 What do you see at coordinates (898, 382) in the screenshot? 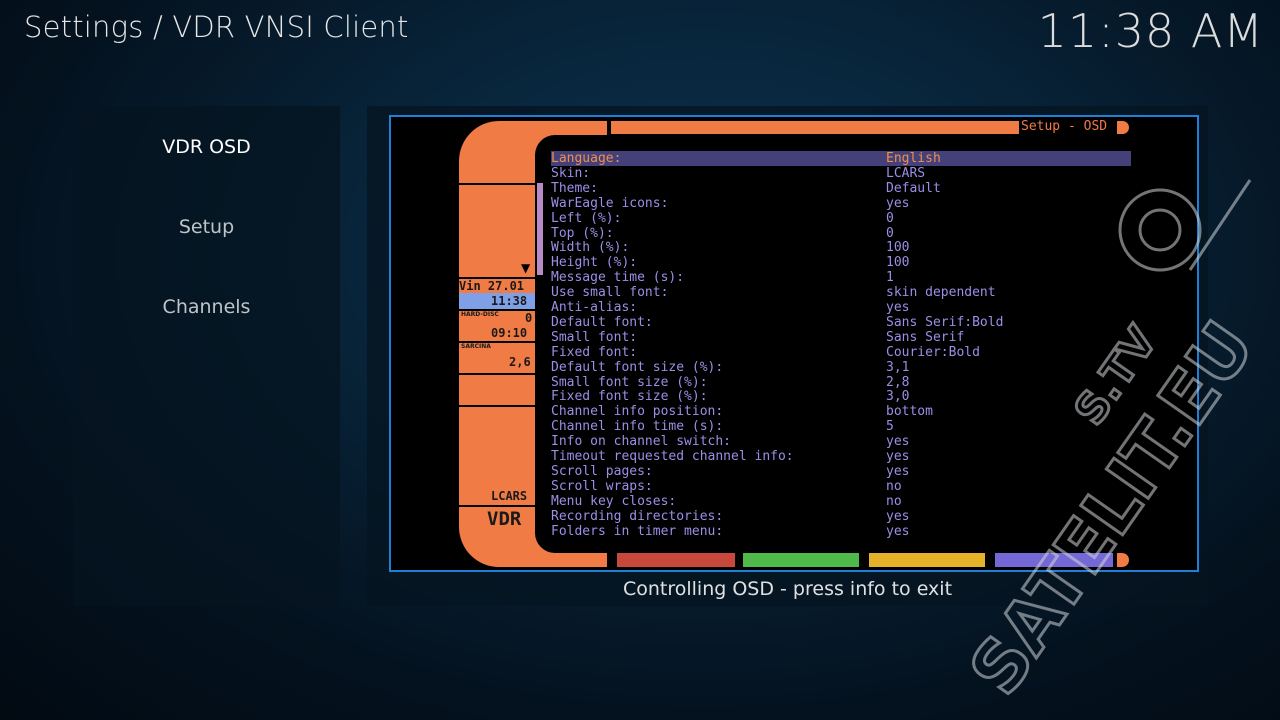
I see `setting-value: 2,8` at bounding box center [898, 382].